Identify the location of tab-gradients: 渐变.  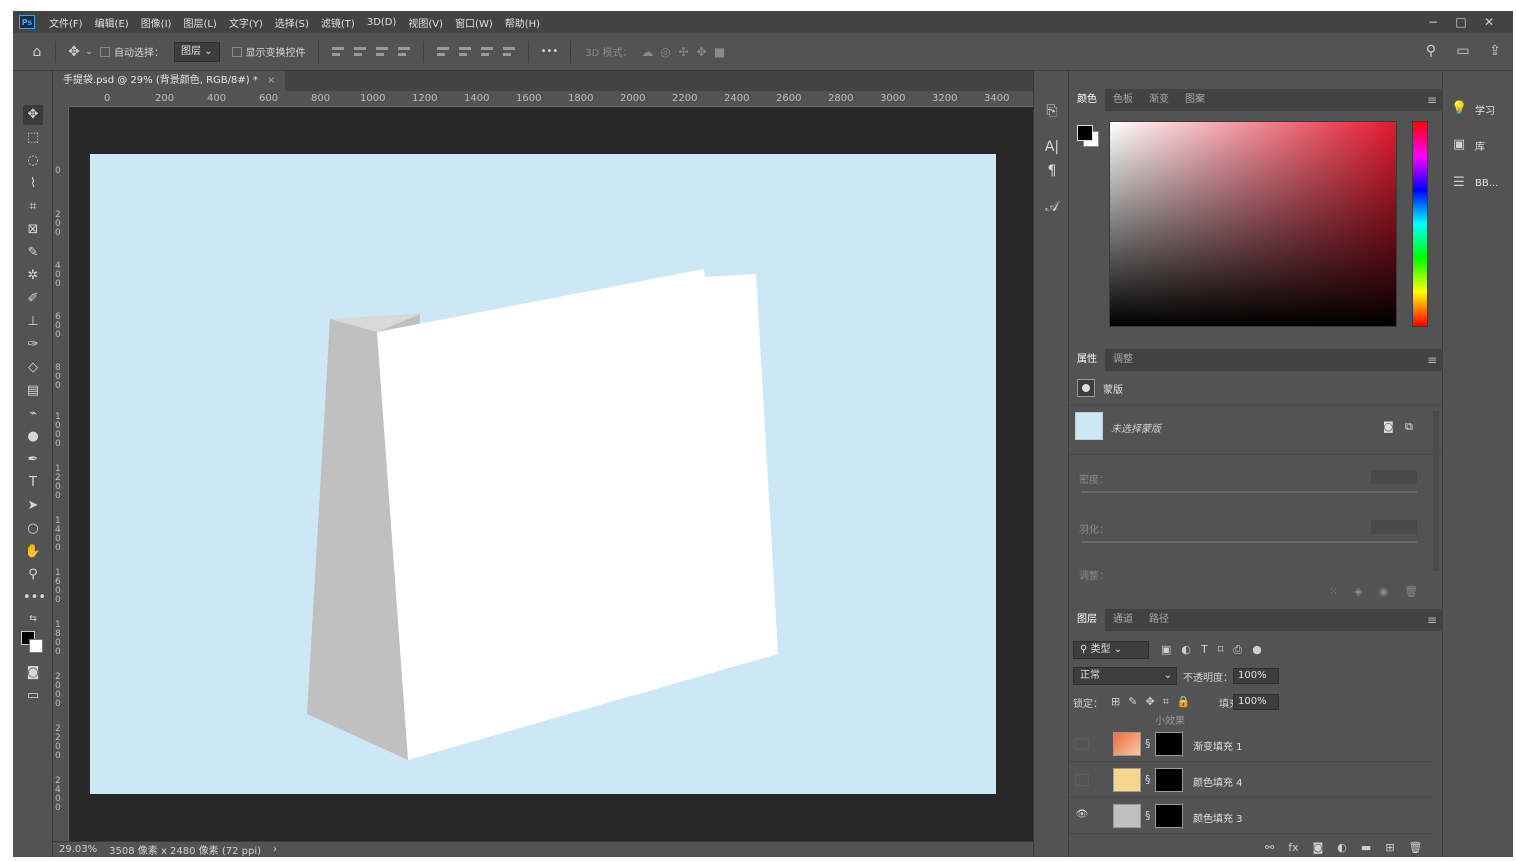
(1159, 100).